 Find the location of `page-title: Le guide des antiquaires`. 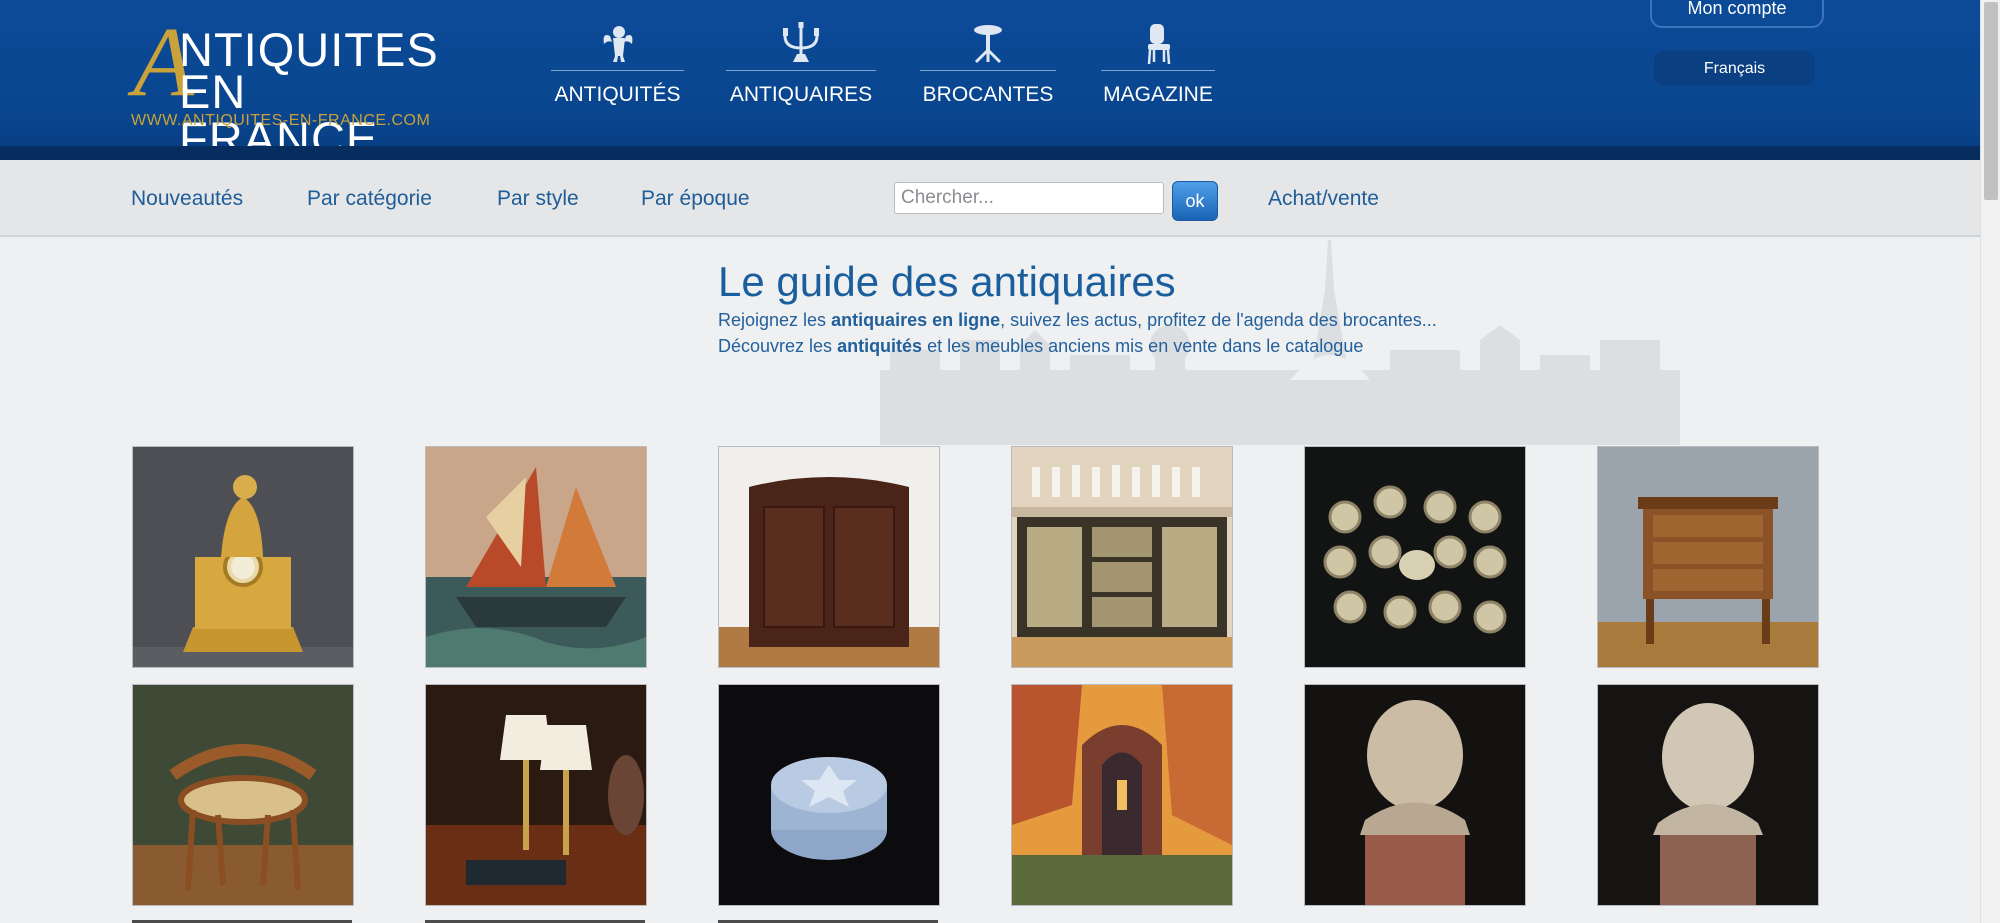

page-title: Le guide des antiquaires is located at coordinates (947, 281).